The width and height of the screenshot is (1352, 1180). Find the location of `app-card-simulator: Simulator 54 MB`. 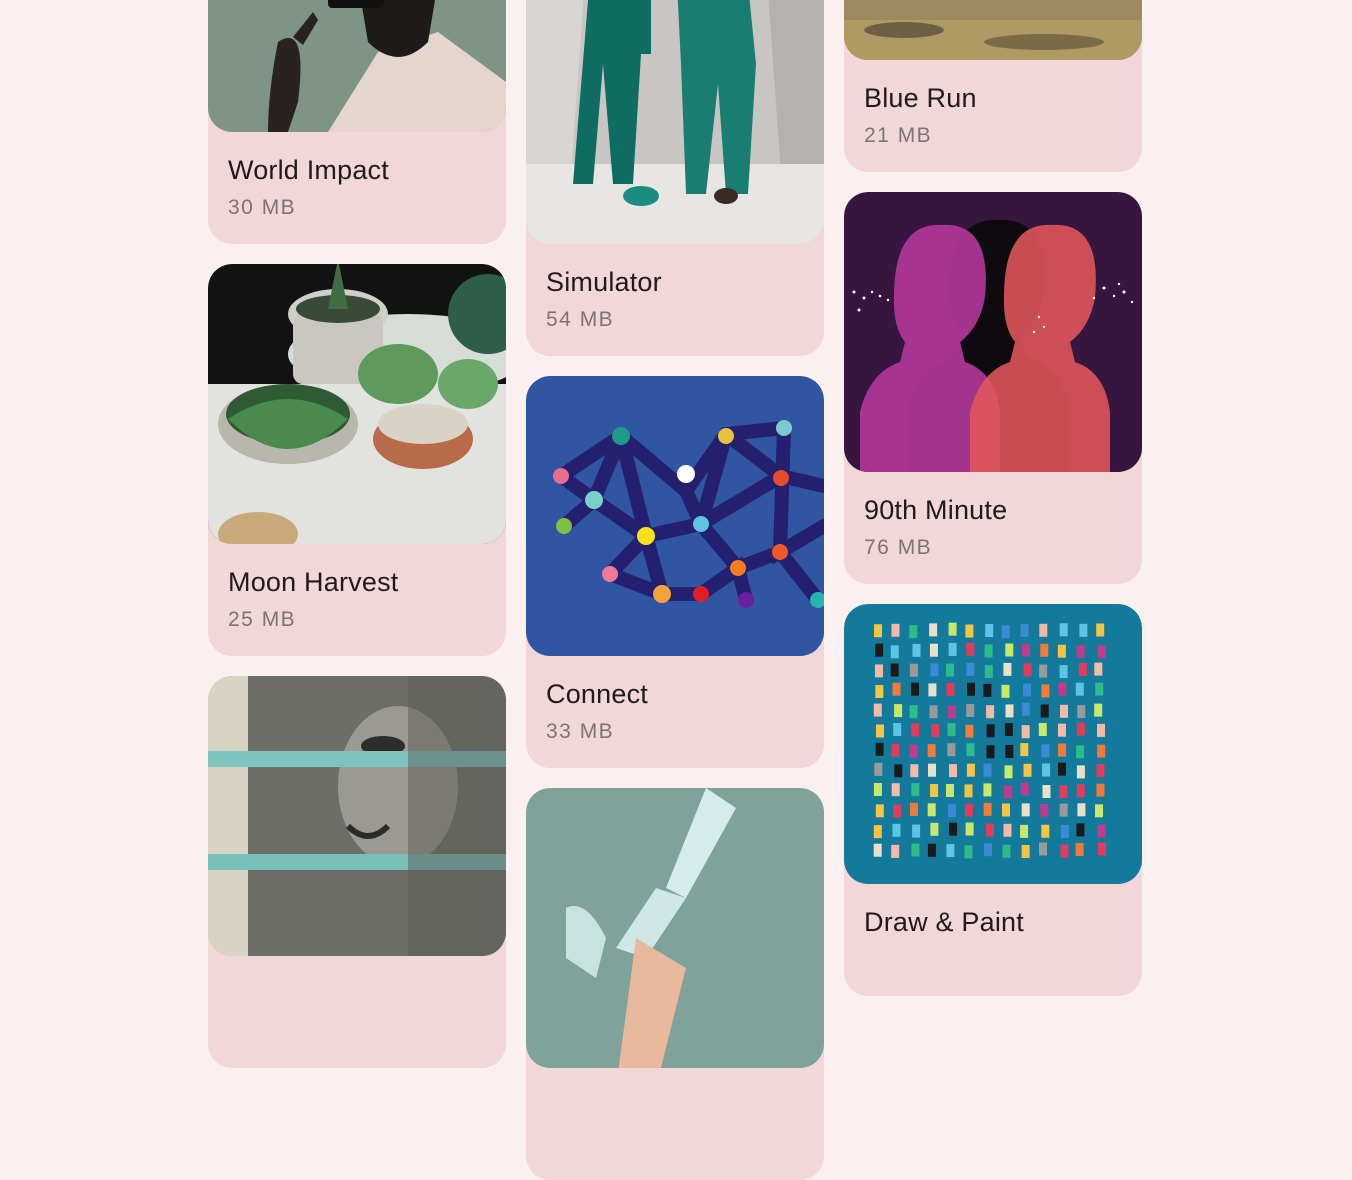

app-card-simulator: Simulator 54 MB is located at coordinates (675, 178).